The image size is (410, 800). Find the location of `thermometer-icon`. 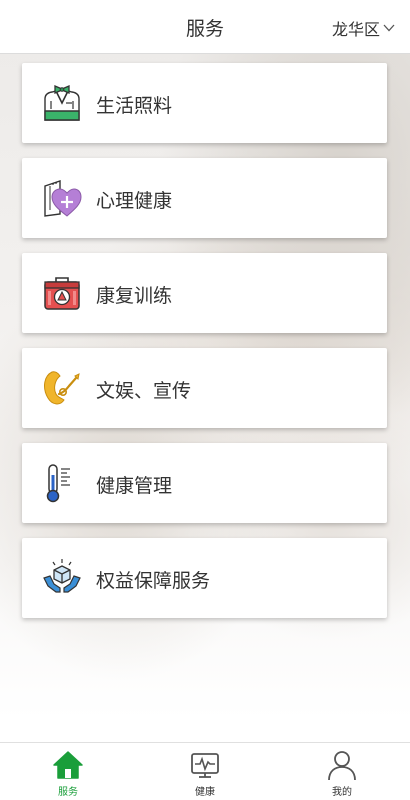

thermometer-icon is located at coordinates (58, 483).